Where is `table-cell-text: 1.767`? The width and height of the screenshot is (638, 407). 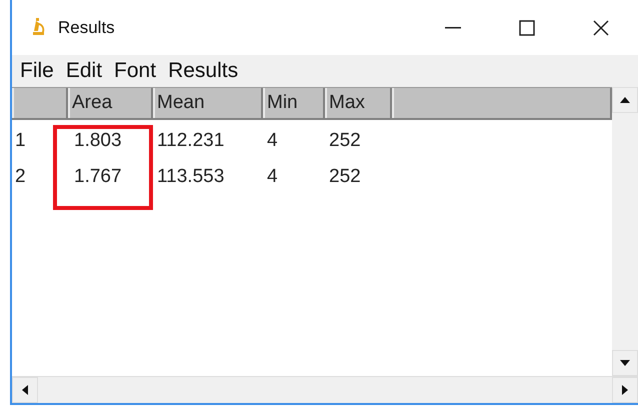 table-cell-text: 1.767 is located at coordinates (98, 177).